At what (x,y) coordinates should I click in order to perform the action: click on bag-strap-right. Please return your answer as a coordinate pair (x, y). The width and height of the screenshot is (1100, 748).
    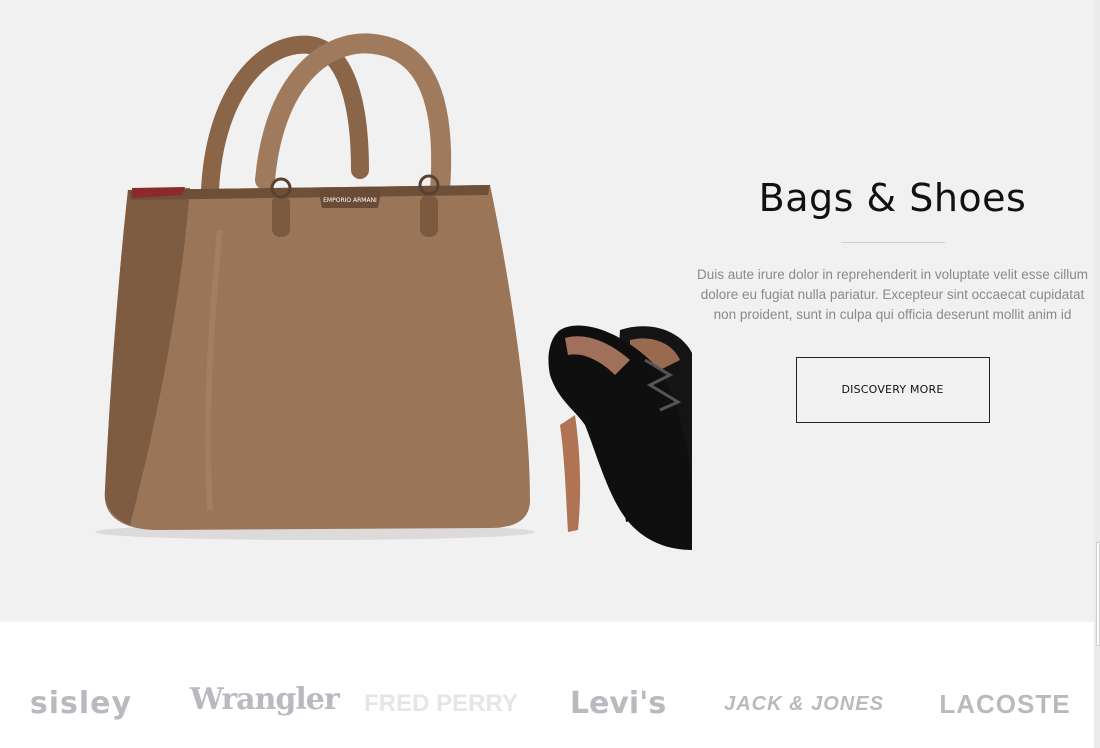
    Looking at the image, I should click on (429, 216).